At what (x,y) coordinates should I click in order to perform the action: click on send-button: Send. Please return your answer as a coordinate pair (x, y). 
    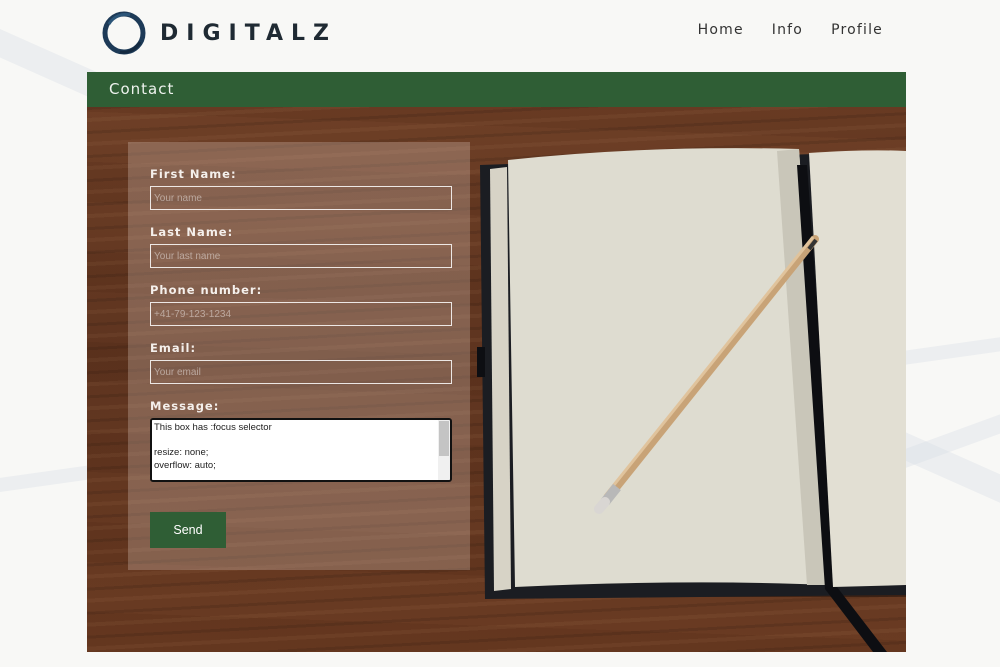
    Looking at the image, I should click on (188, 530).